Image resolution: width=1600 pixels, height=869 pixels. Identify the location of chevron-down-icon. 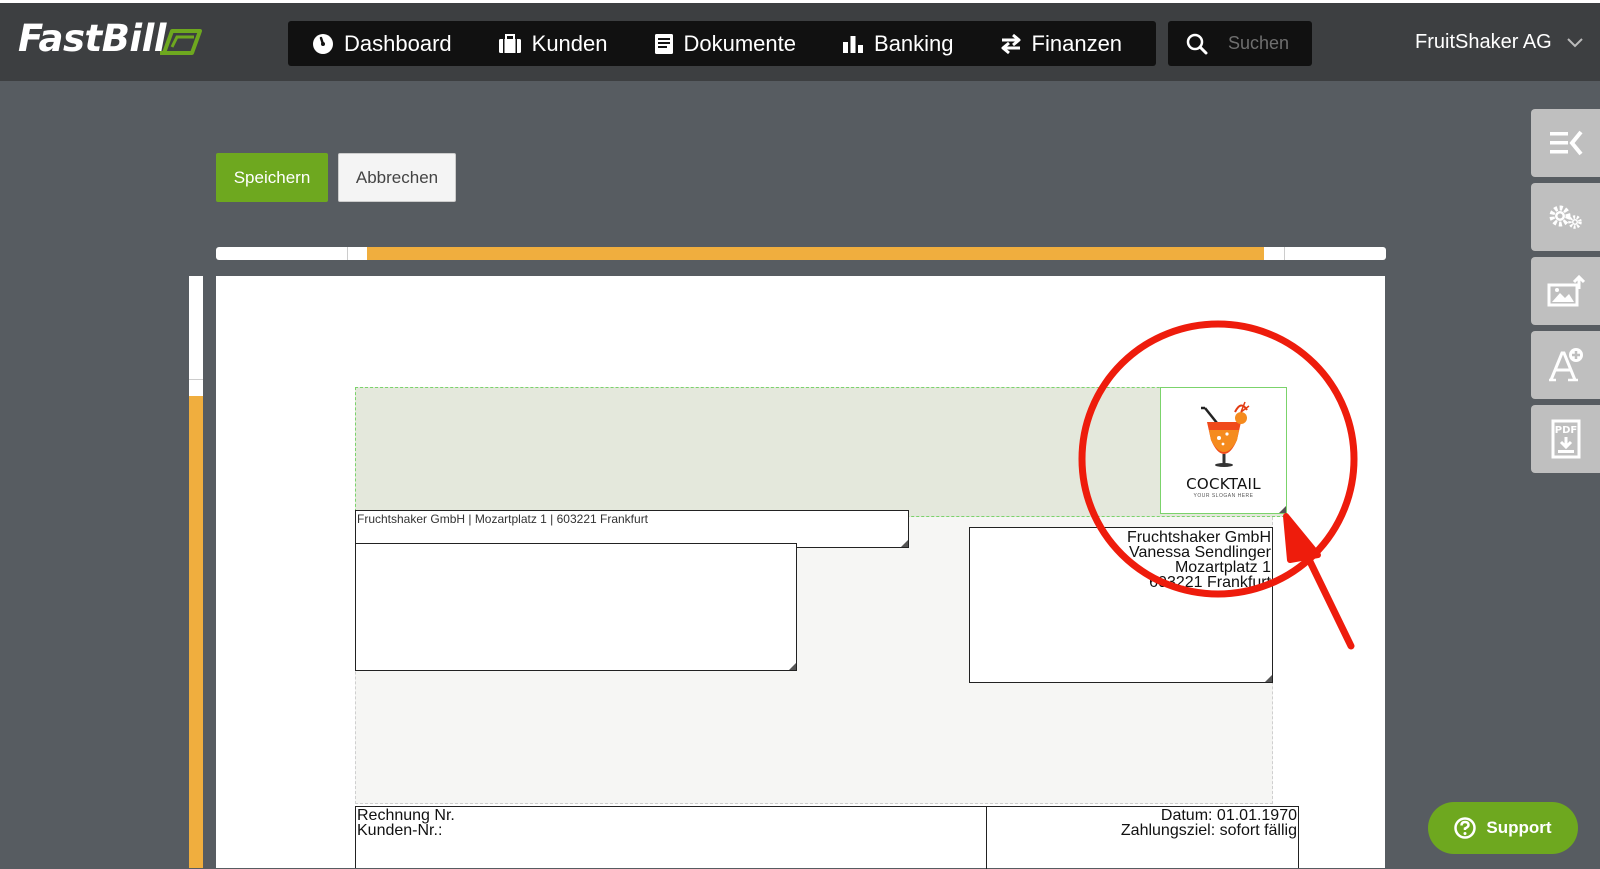
(1575, 42).